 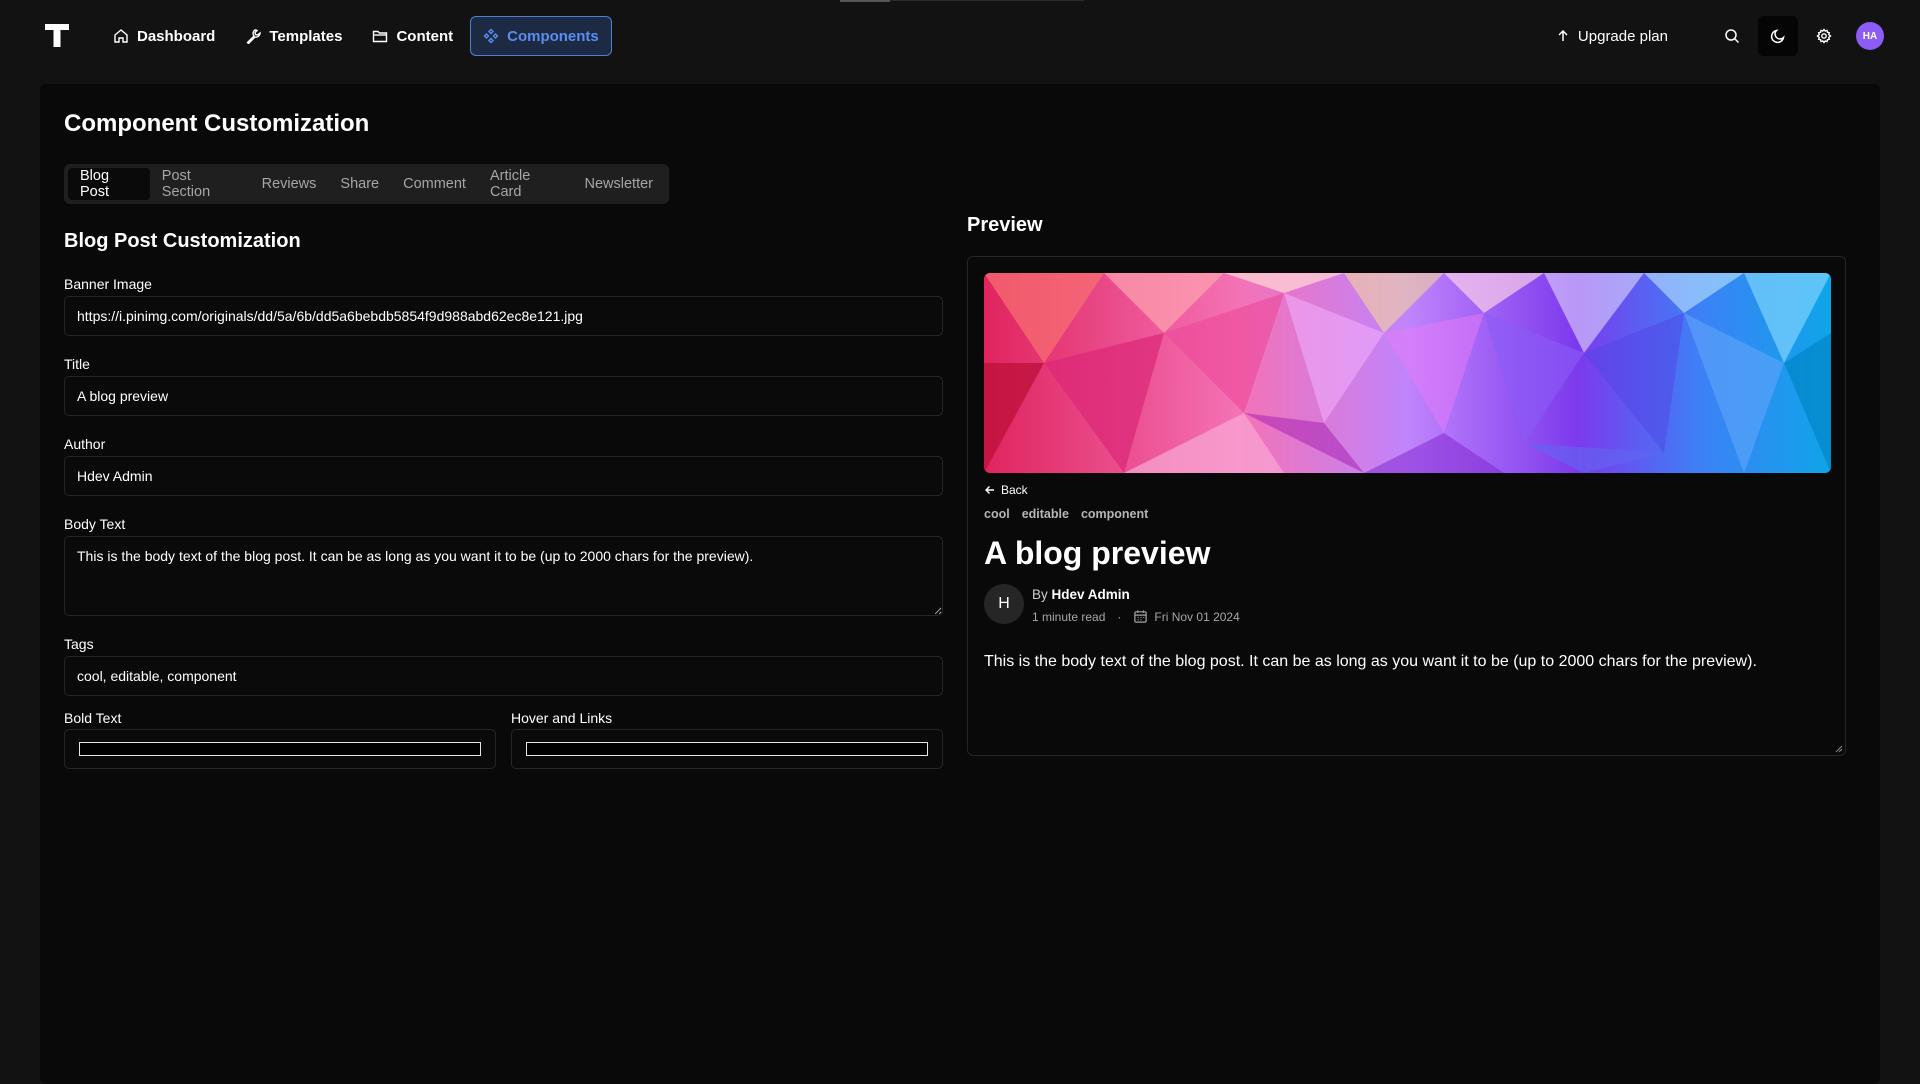 I want to click on body-text-label: Body Text, so click(x=95, y=524).